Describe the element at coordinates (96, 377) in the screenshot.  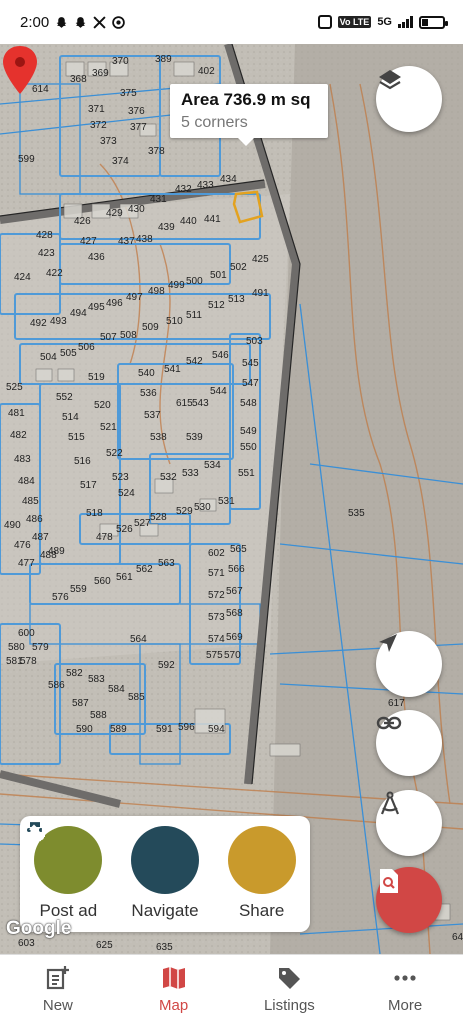
I see `plot-number-label: 519` at that location.